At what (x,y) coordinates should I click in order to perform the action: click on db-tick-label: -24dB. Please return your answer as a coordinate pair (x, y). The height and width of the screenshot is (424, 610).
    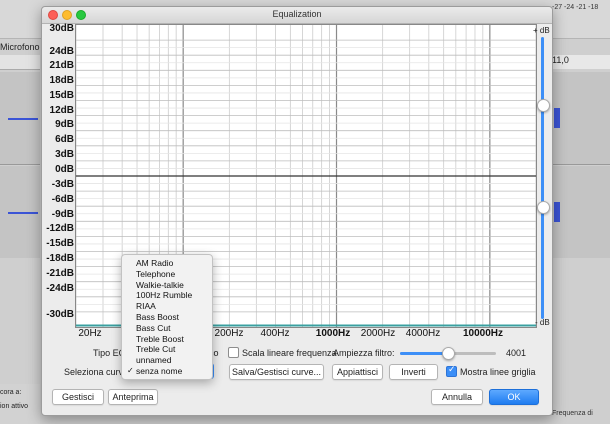
    Looking at the image, I should click on (60, 288).